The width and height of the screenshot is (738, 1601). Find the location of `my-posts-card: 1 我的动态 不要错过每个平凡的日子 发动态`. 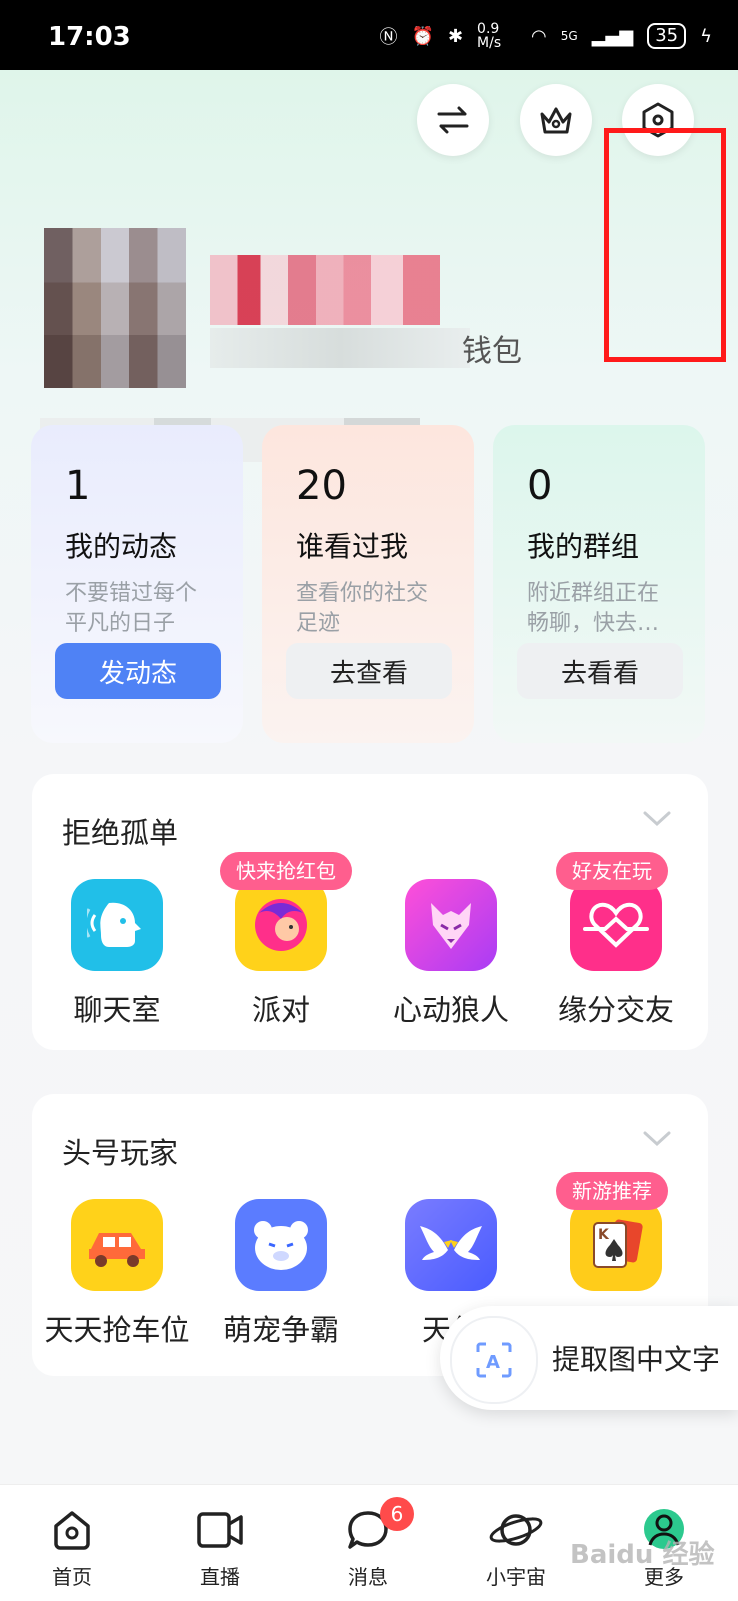

my-posts-card: 1 我的动态 不要错过每个平凡的日子 发动态 is located at coordinates (137, 584).